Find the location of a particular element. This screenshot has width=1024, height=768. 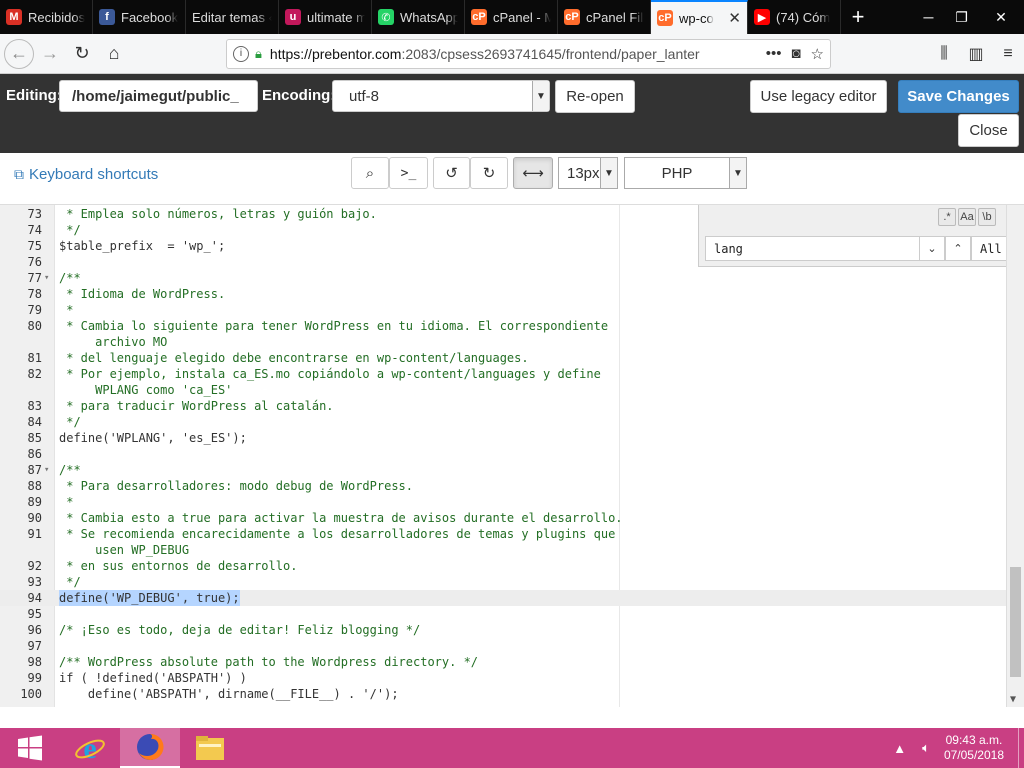

reopen-button: Re-open is located at coordinates (595, 96).